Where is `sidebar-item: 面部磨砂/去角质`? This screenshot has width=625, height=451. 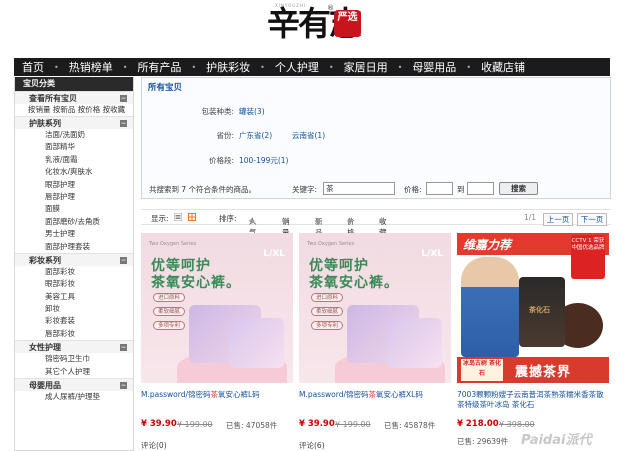 sidebar-item: 面部磨砂/去角质 is located at coordinates (74, 222).